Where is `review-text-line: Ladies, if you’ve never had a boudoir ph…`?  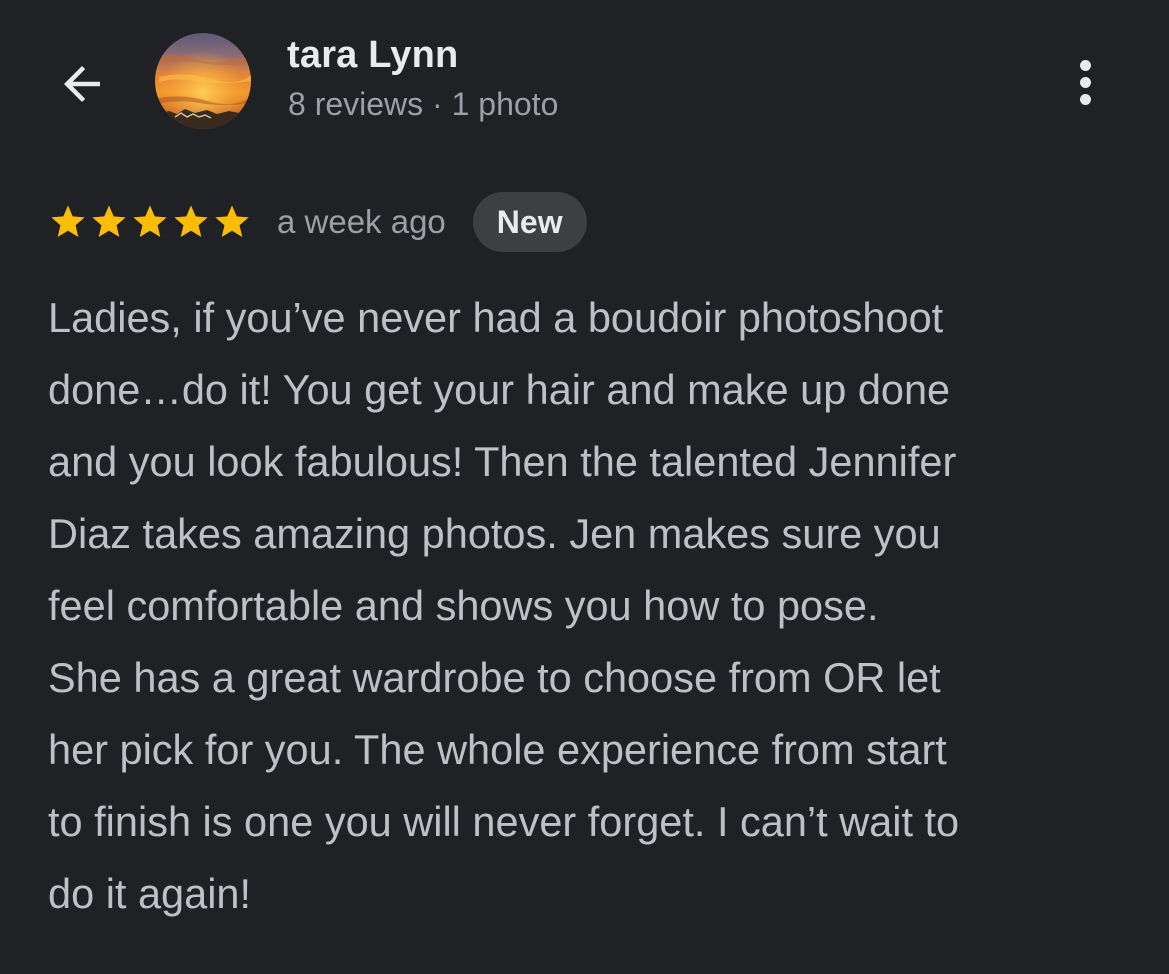 review-text-line: Ladies, if you’ve never had a boudoir ph… is located at coordinates (496, 317).